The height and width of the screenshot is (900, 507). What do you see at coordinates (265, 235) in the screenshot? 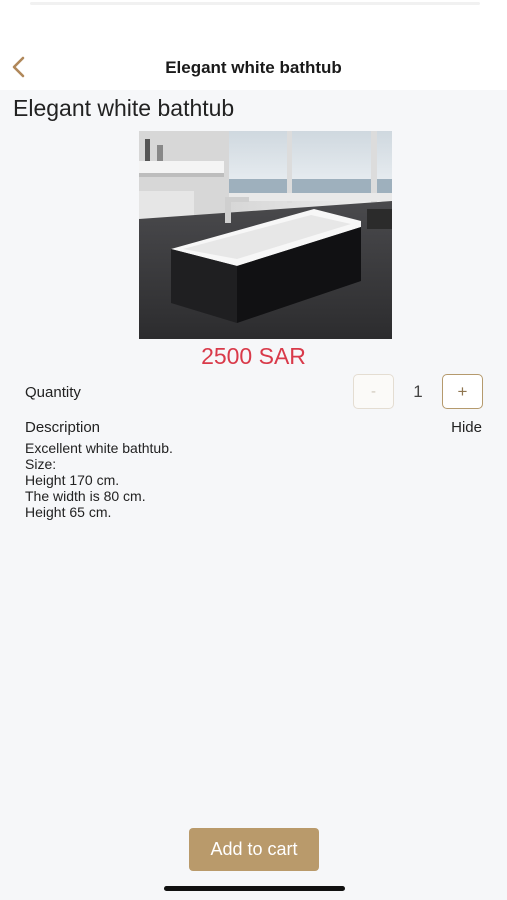
I see `product-image` at bounding box center [265, 235].